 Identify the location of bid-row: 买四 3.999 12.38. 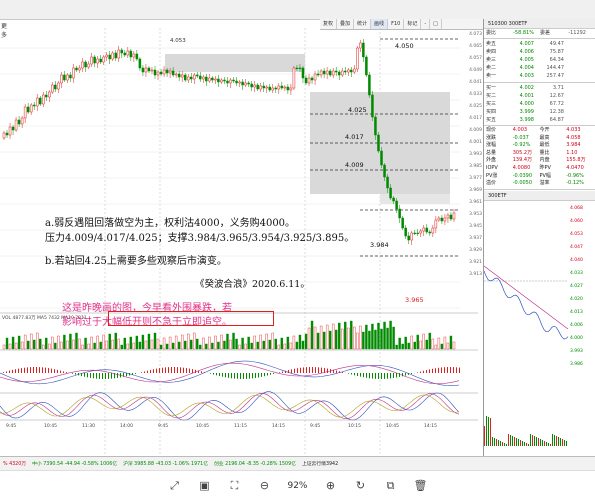
(539, 112).